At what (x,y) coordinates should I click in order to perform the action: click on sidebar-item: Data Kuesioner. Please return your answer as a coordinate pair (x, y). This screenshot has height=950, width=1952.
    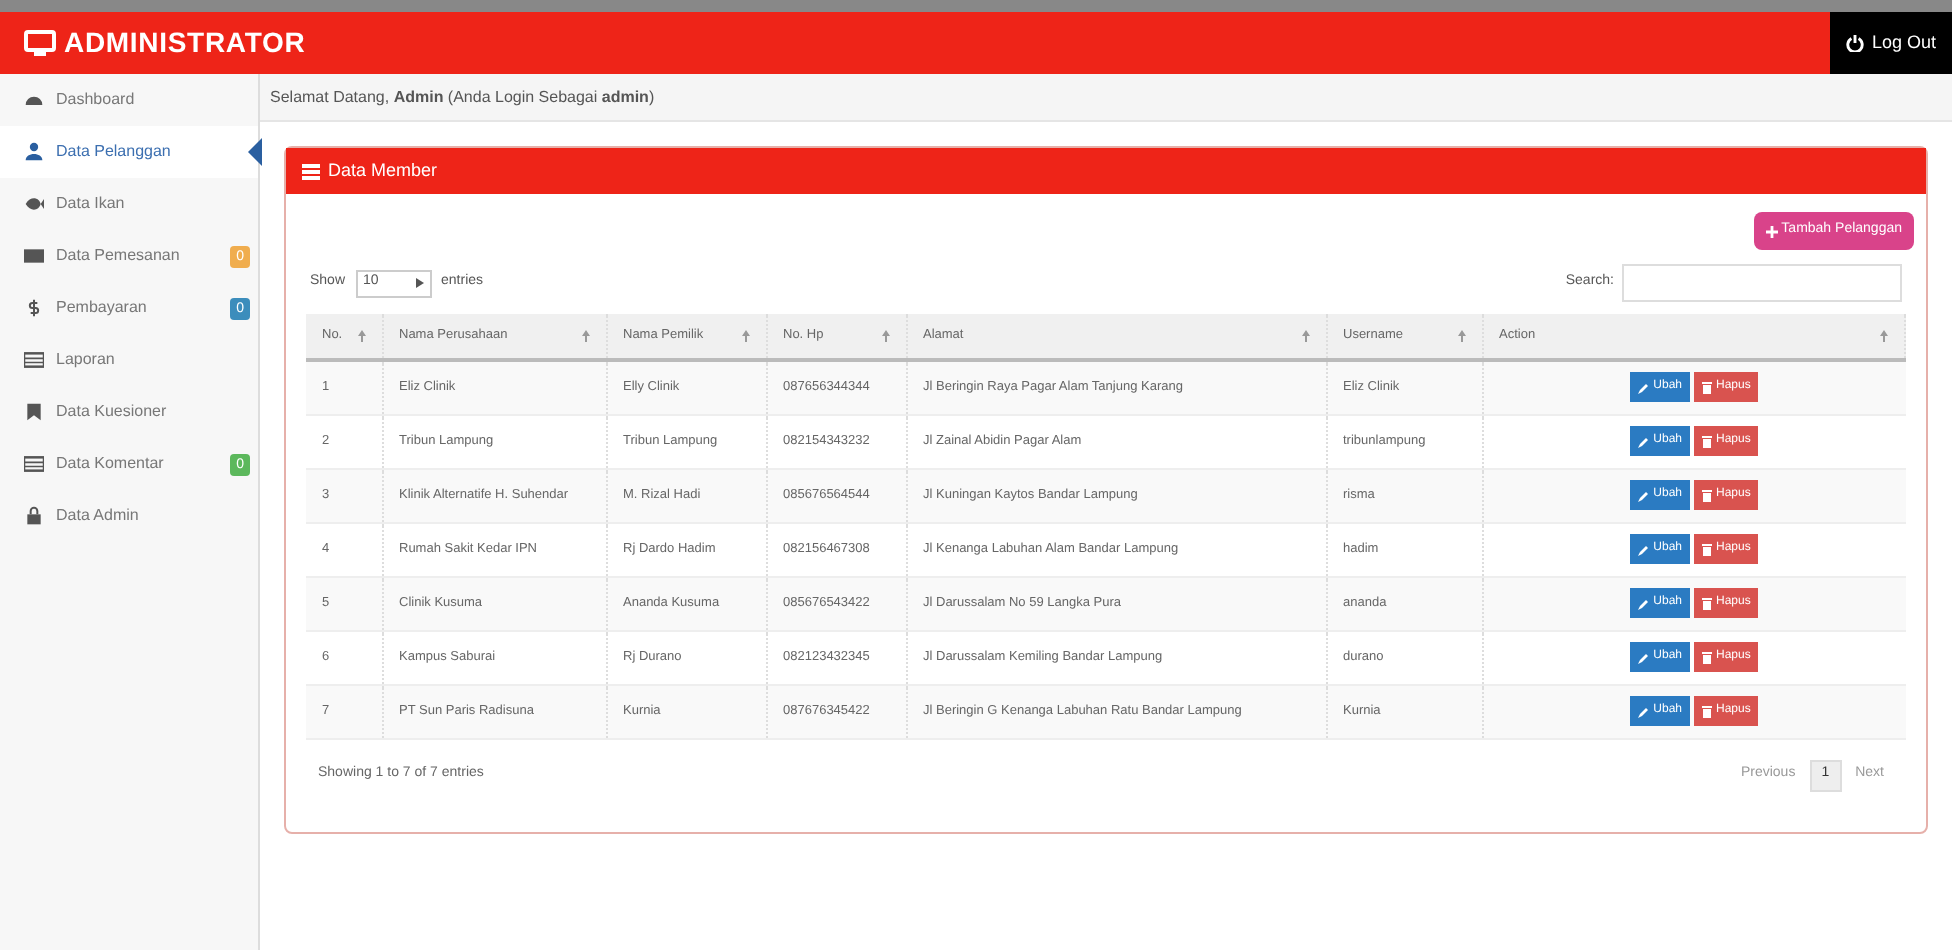
    Looking at the image, I should click on (129, 412).